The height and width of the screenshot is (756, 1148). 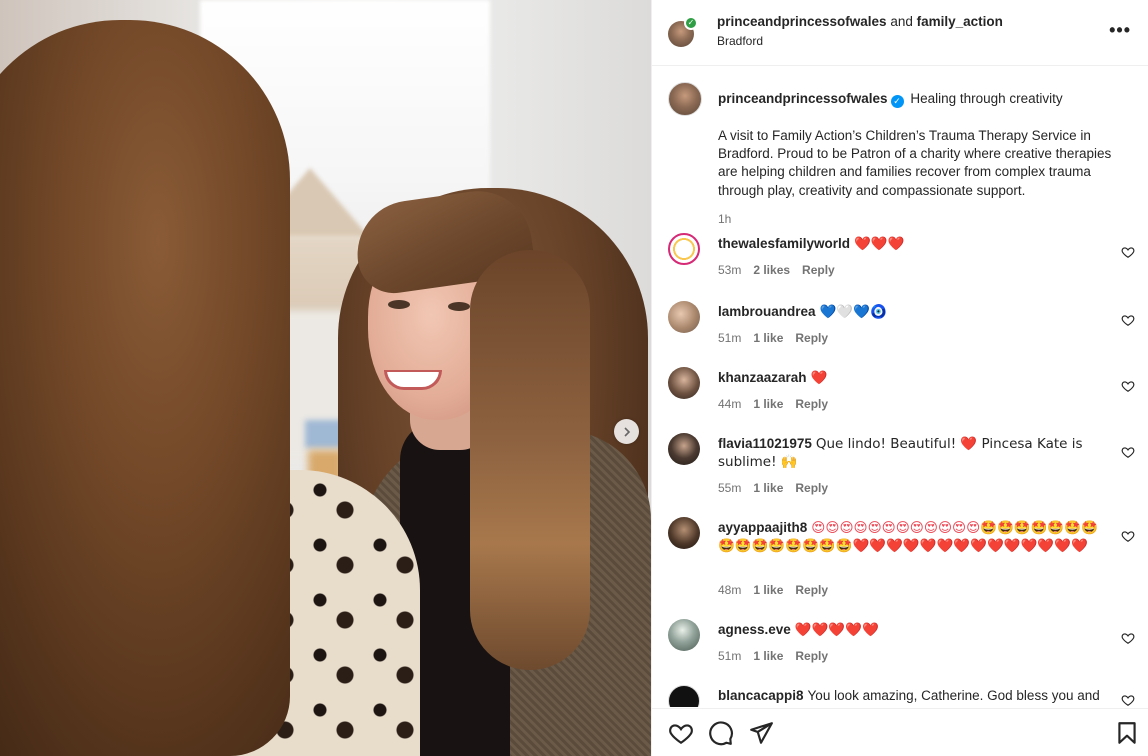 What do you see at coordinates (761, 695) in the screenshot?
I see `comment-username: blancacappi8` at bounding box center [761, 695].